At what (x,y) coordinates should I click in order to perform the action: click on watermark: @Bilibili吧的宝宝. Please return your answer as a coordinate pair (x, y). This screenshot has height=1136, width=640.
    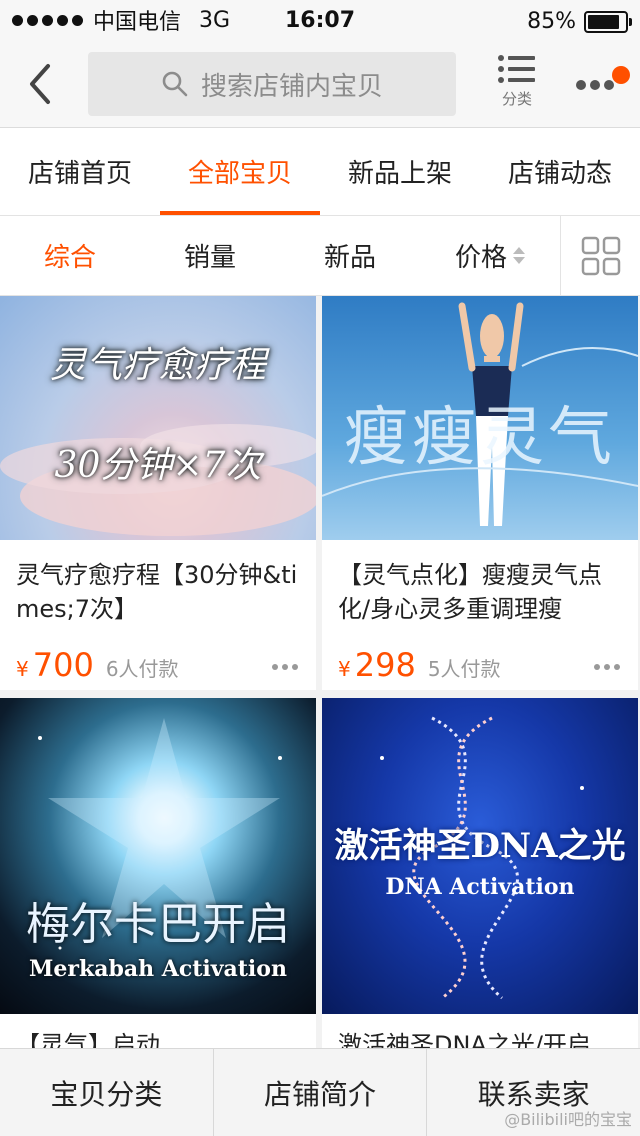
    Looking at the image, I should click on (568, 1119).